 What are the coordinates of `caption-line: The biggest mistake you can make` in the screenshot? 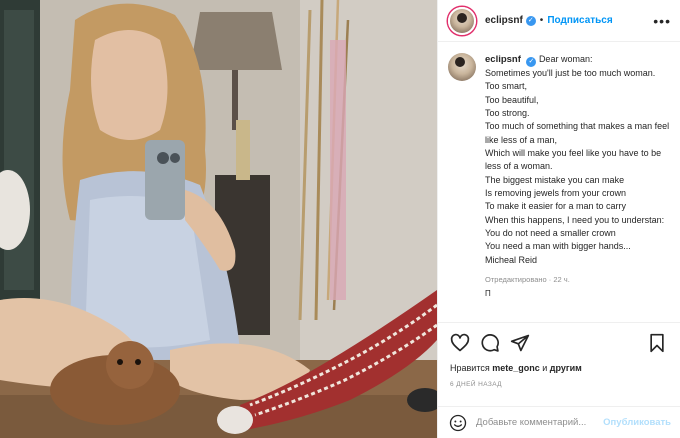 It's located at (555, 179).